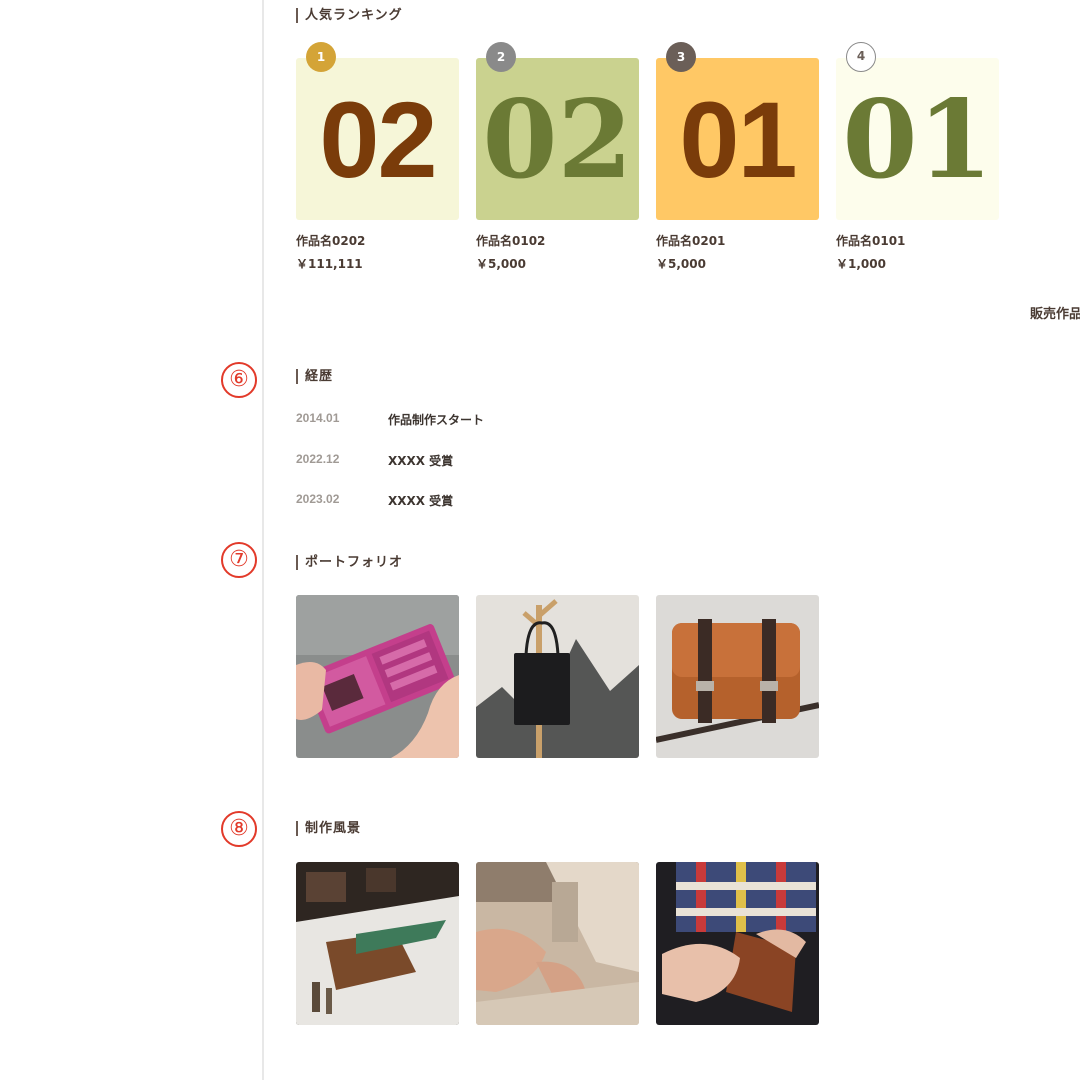 The width and height of the screenshot is (1080, 1080). What do you see at coordinates (318, 418) in the screenshot?
I see `career-date: 2014.01` at bounding box center [318, 418].